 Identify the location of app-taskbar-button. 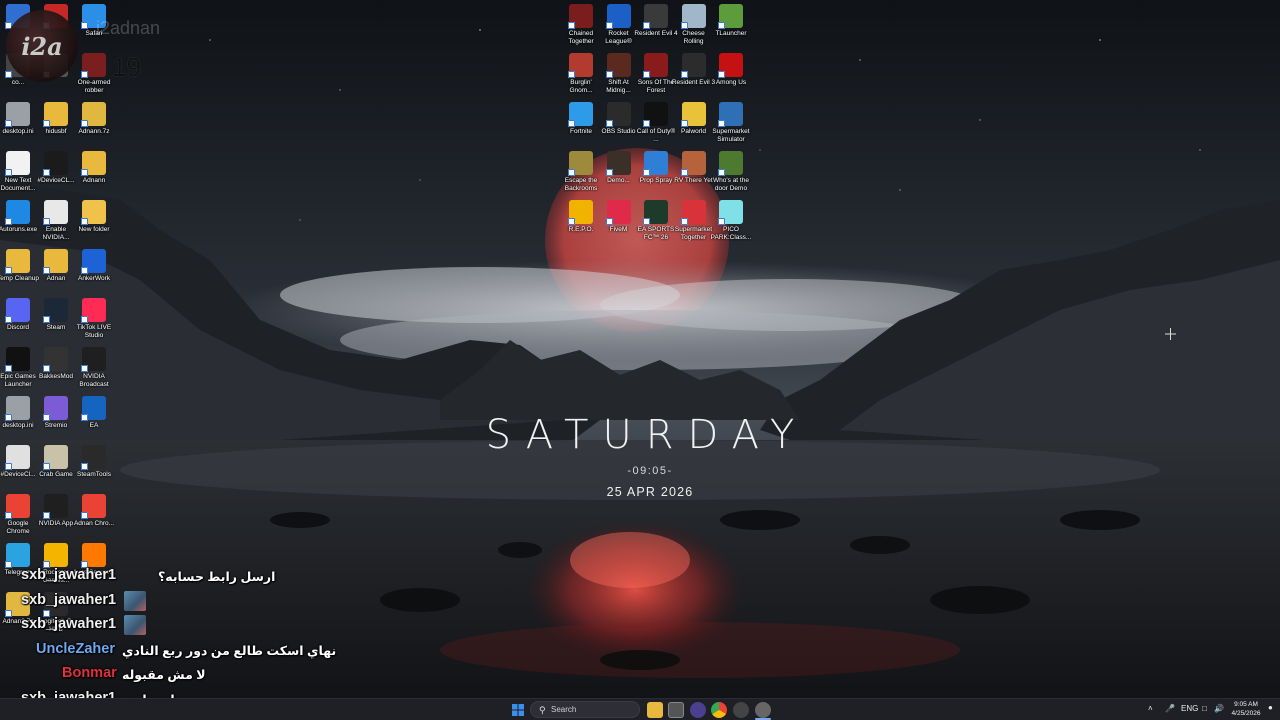
(741, 710).